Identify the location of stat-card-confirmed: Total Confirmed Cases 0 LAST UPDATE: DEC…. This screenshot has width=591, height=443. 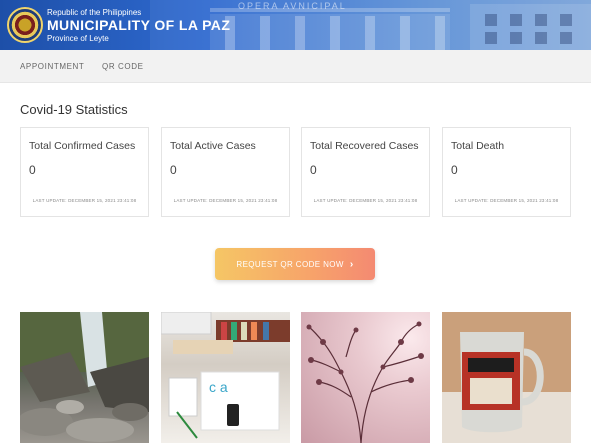
(84, 172).